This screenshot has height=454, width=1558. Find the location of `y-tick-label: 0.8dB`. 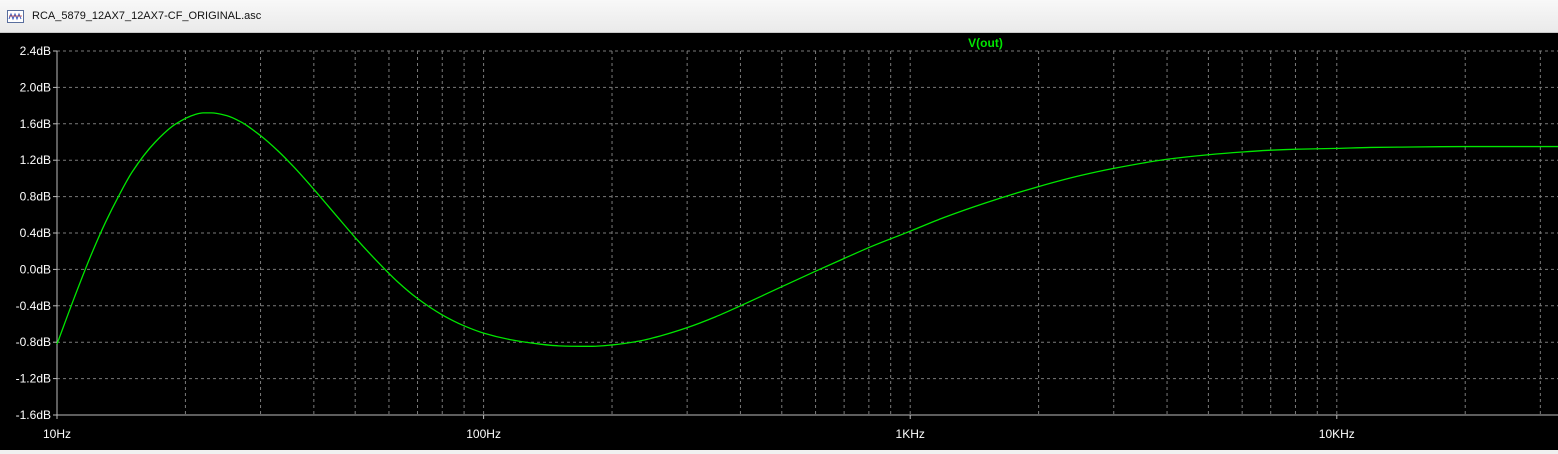

y-tick-label: 0.8dB is located at coordinates (35, 197).